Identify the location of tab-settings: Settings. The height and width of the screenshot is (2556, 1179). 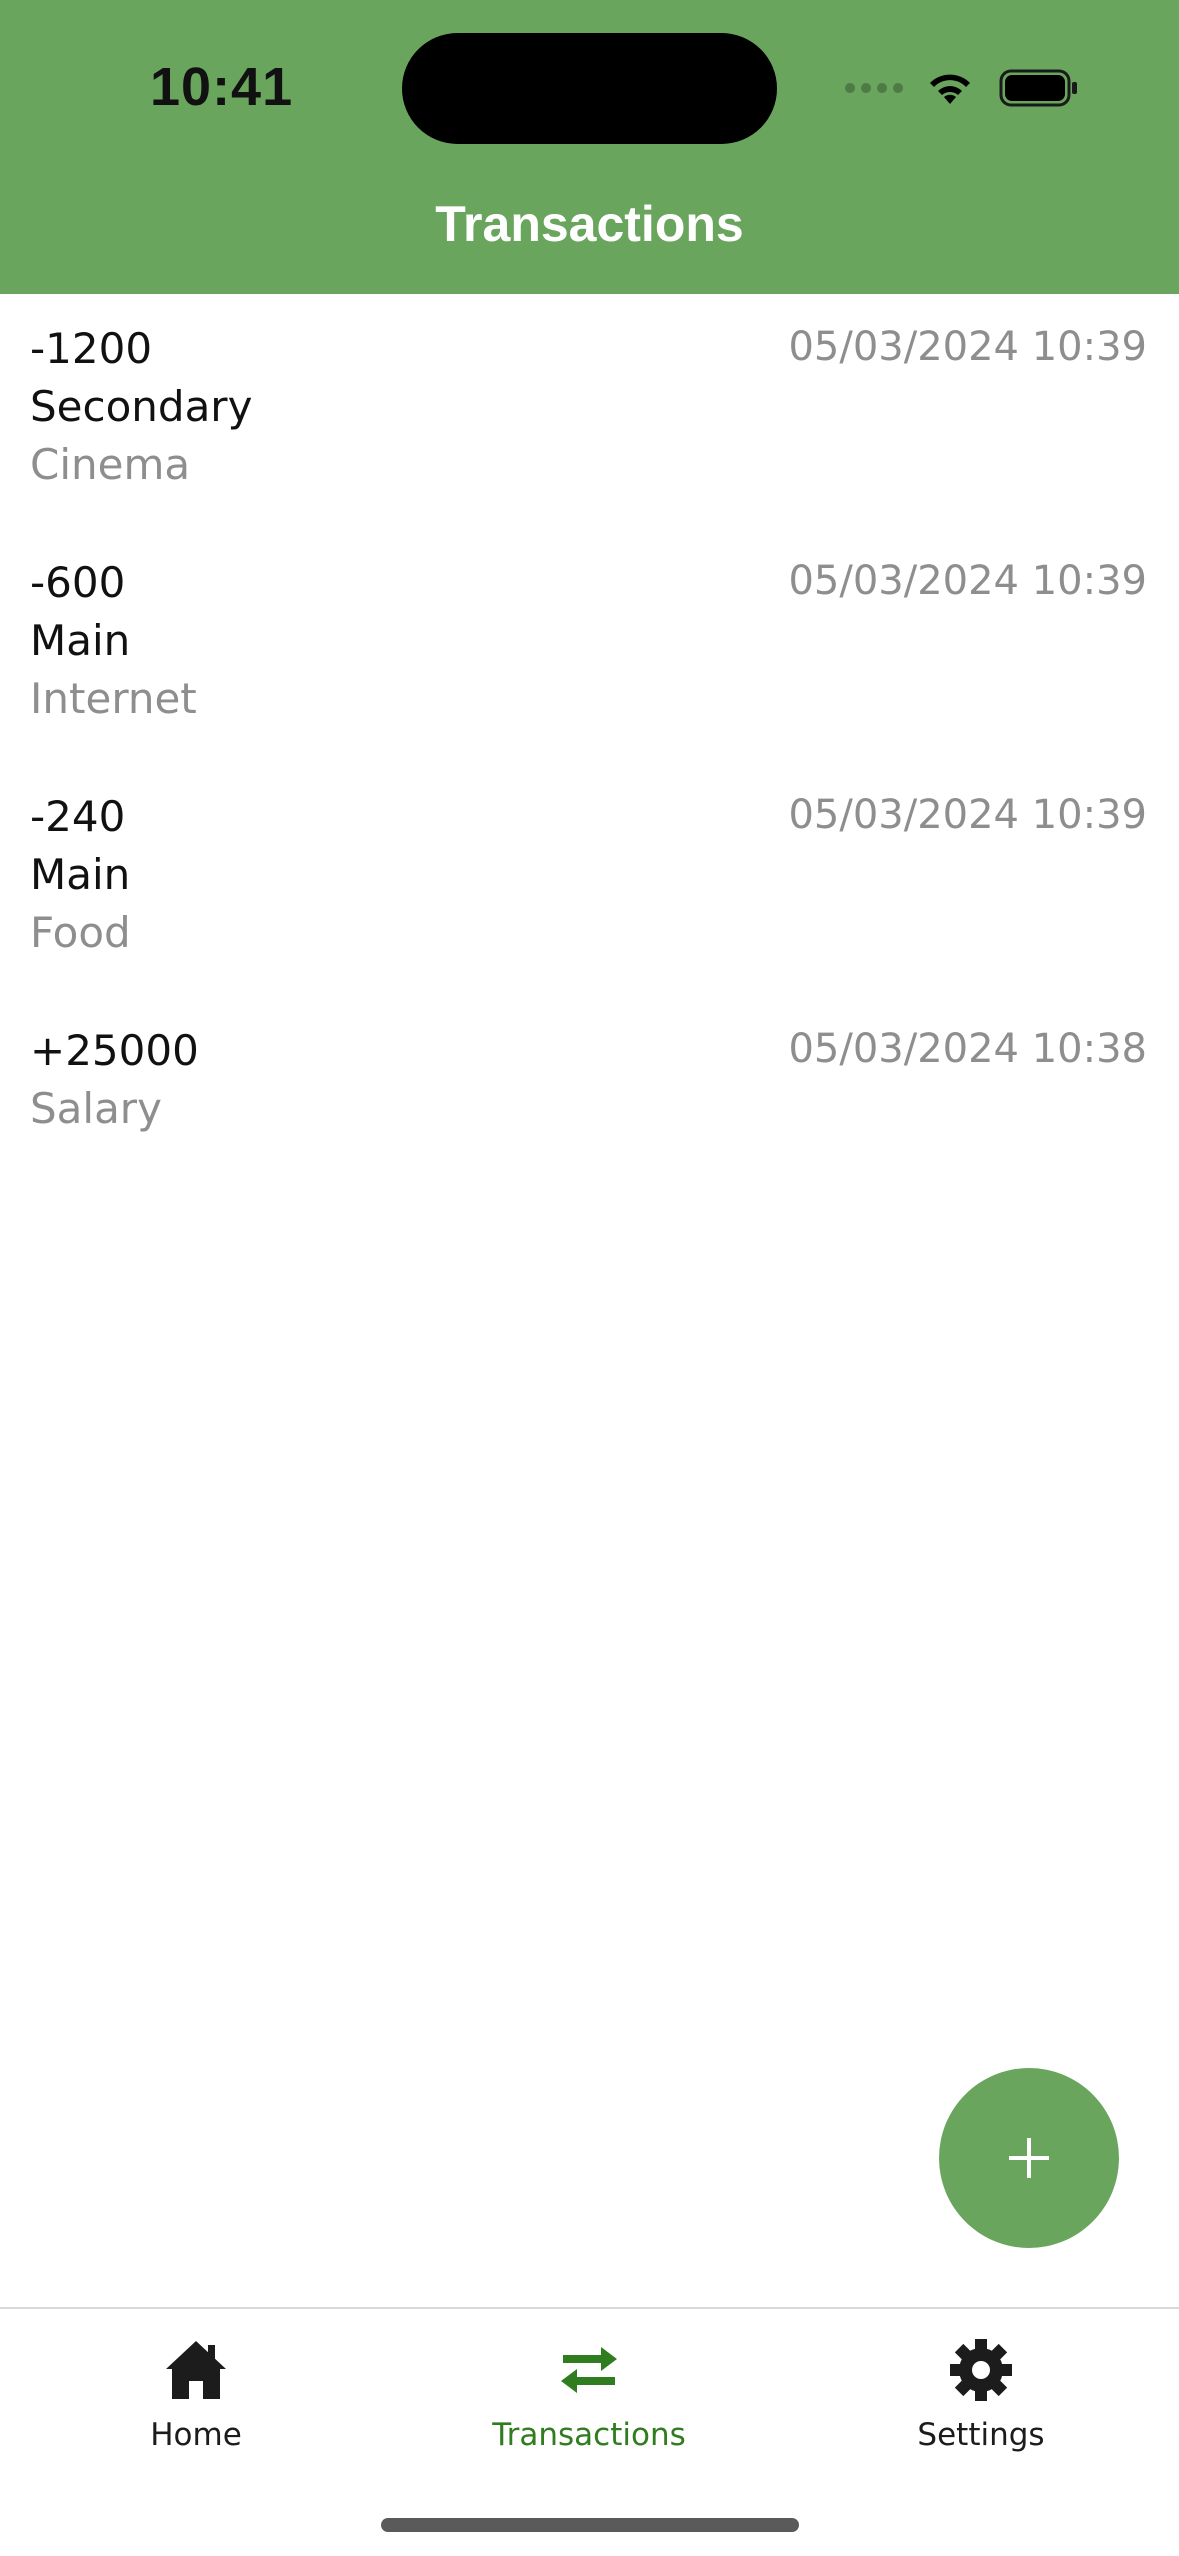
(981, 2400).